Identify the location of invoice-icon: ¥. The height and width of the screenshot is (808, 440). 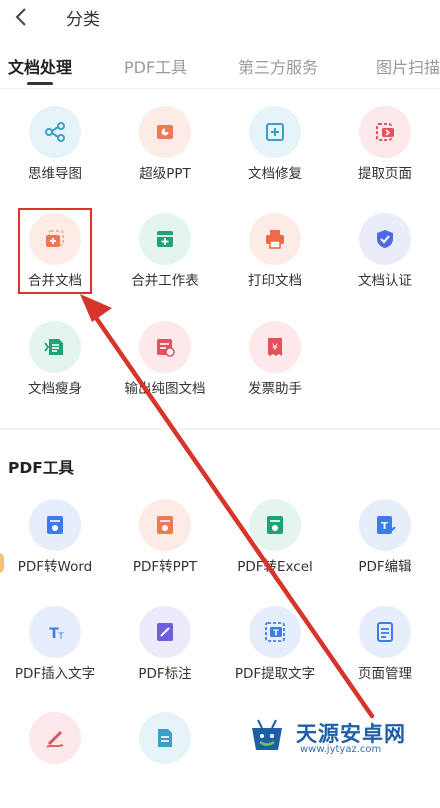
(275, 347).